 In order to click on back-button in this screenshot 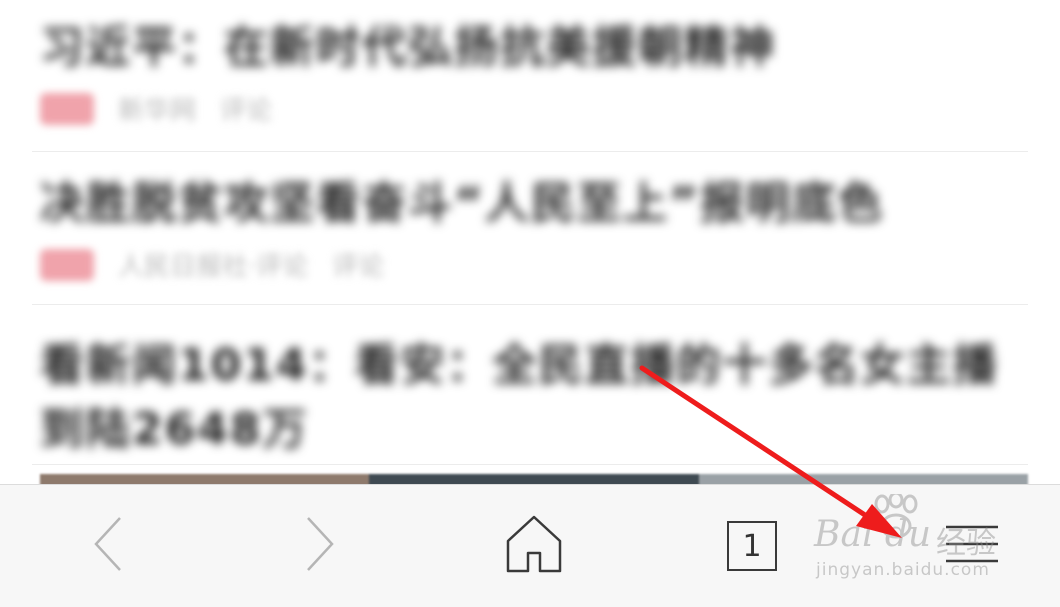, I will do `click(110, 546)`.